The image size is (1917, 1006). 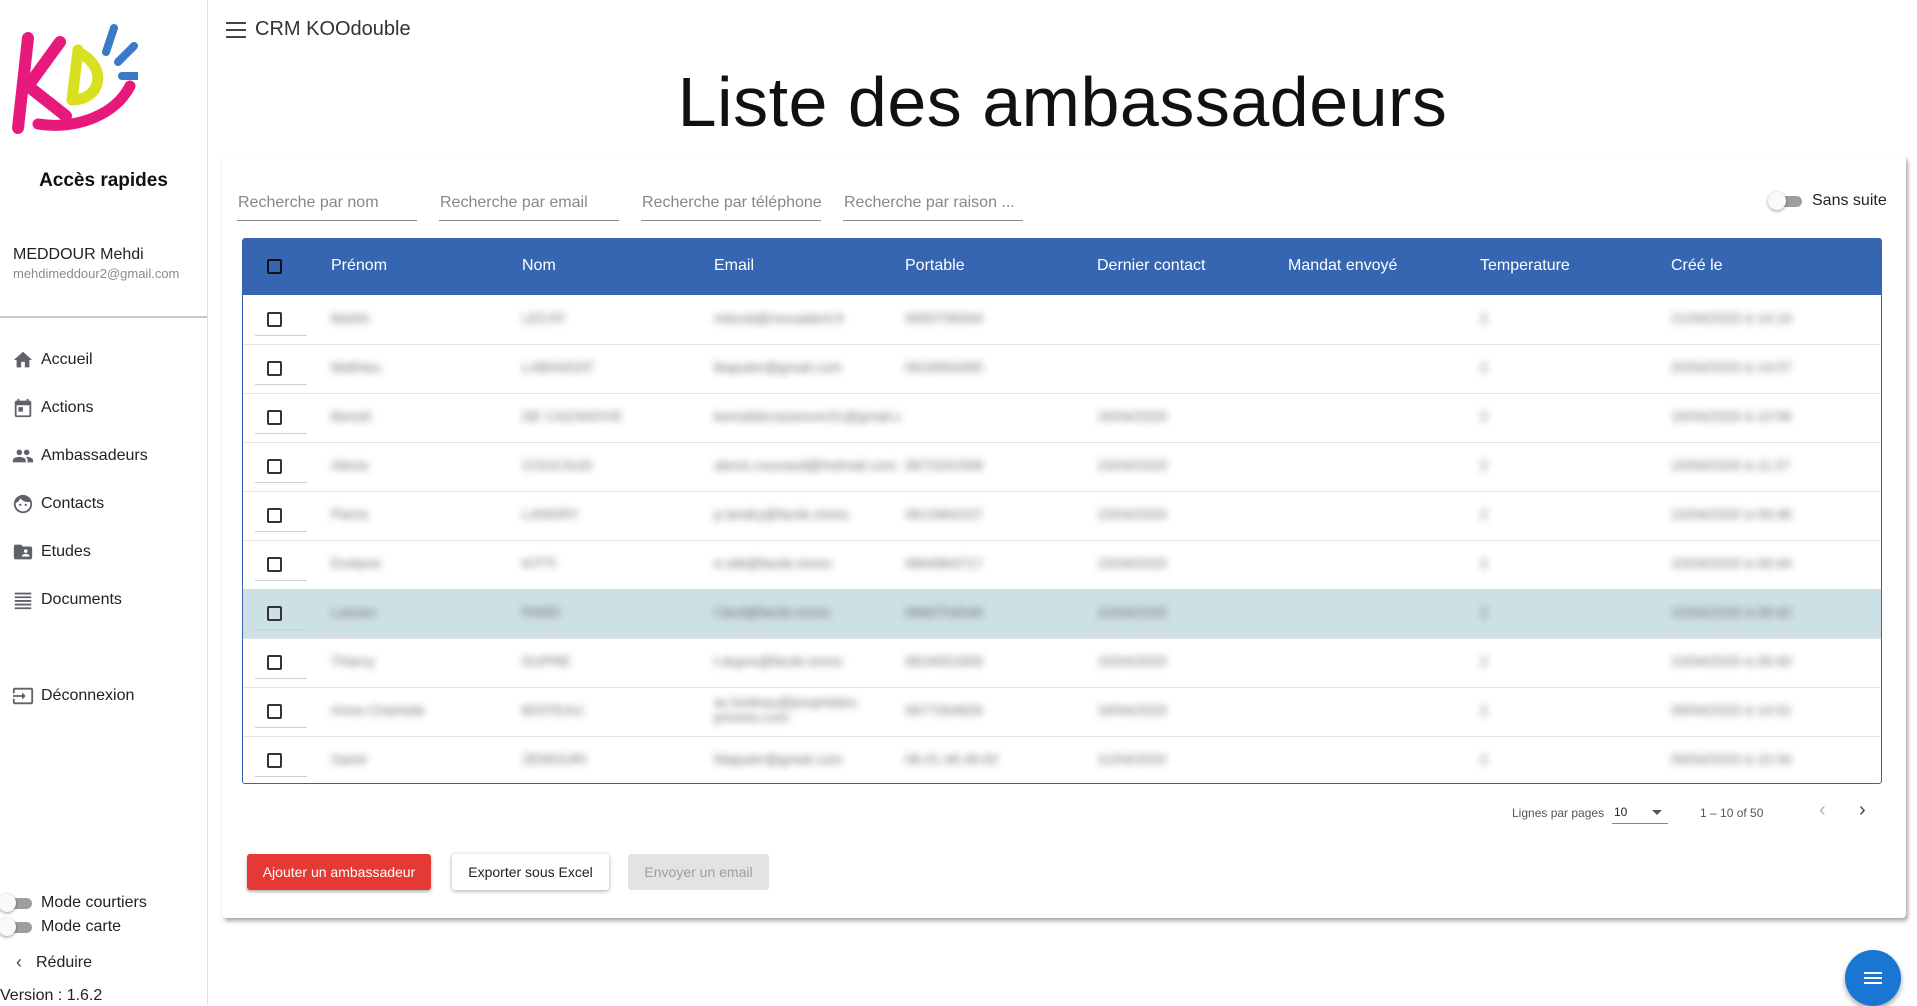 I want to click on cell-dernier-contact: 11/04/2020, so click(x=1132, y=759).